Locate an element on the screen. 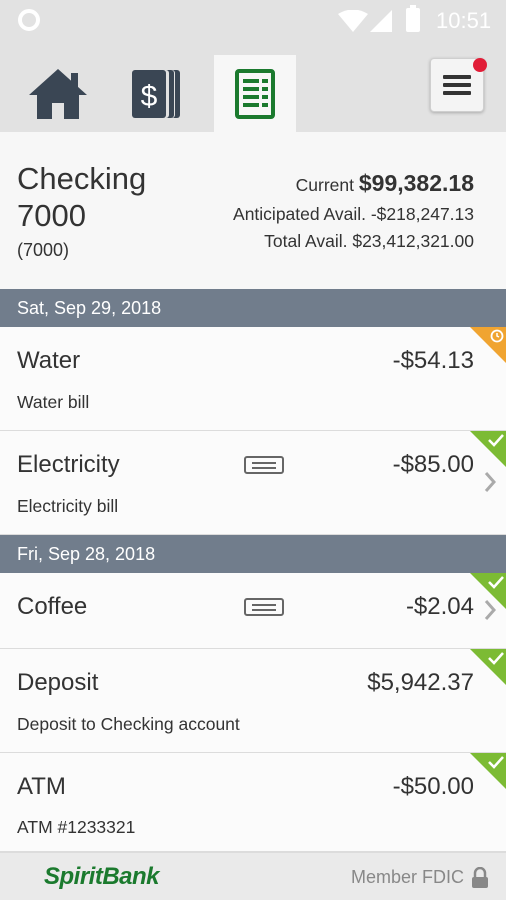  transaction-row: Coffee -$2.04 is located at coordinates (253, 611).